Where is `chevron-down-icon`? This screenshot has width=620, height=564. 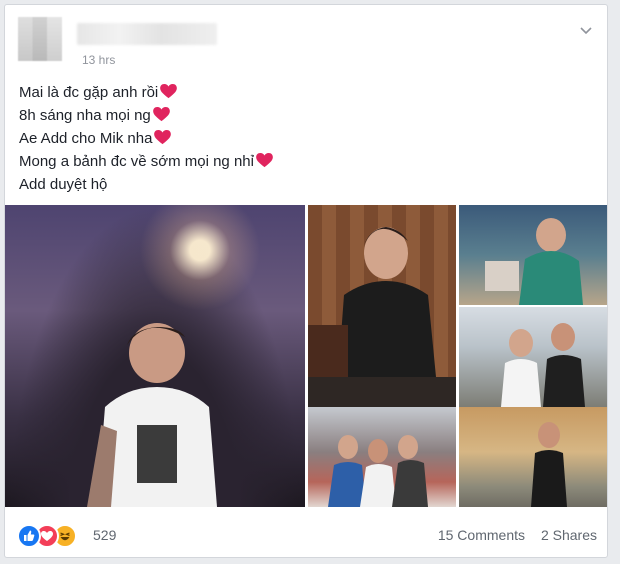 chevron-down-icon is located at coordinates (586, 30).